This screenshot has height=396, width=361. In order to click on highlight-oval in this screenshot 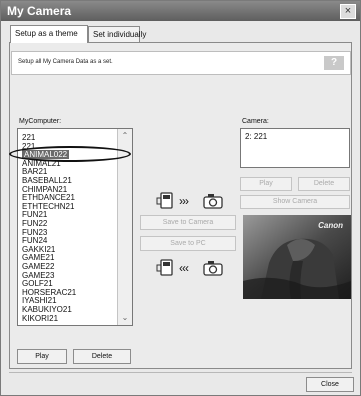, I will do `click(70, 154)`.